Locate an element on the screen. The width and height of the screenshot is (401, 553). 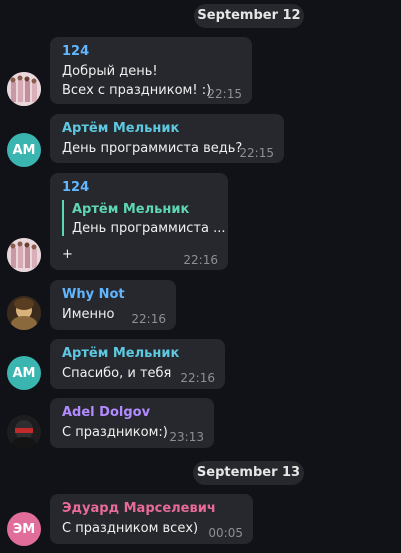
message-text: Добрый день! is located at coordinates (110, 71).